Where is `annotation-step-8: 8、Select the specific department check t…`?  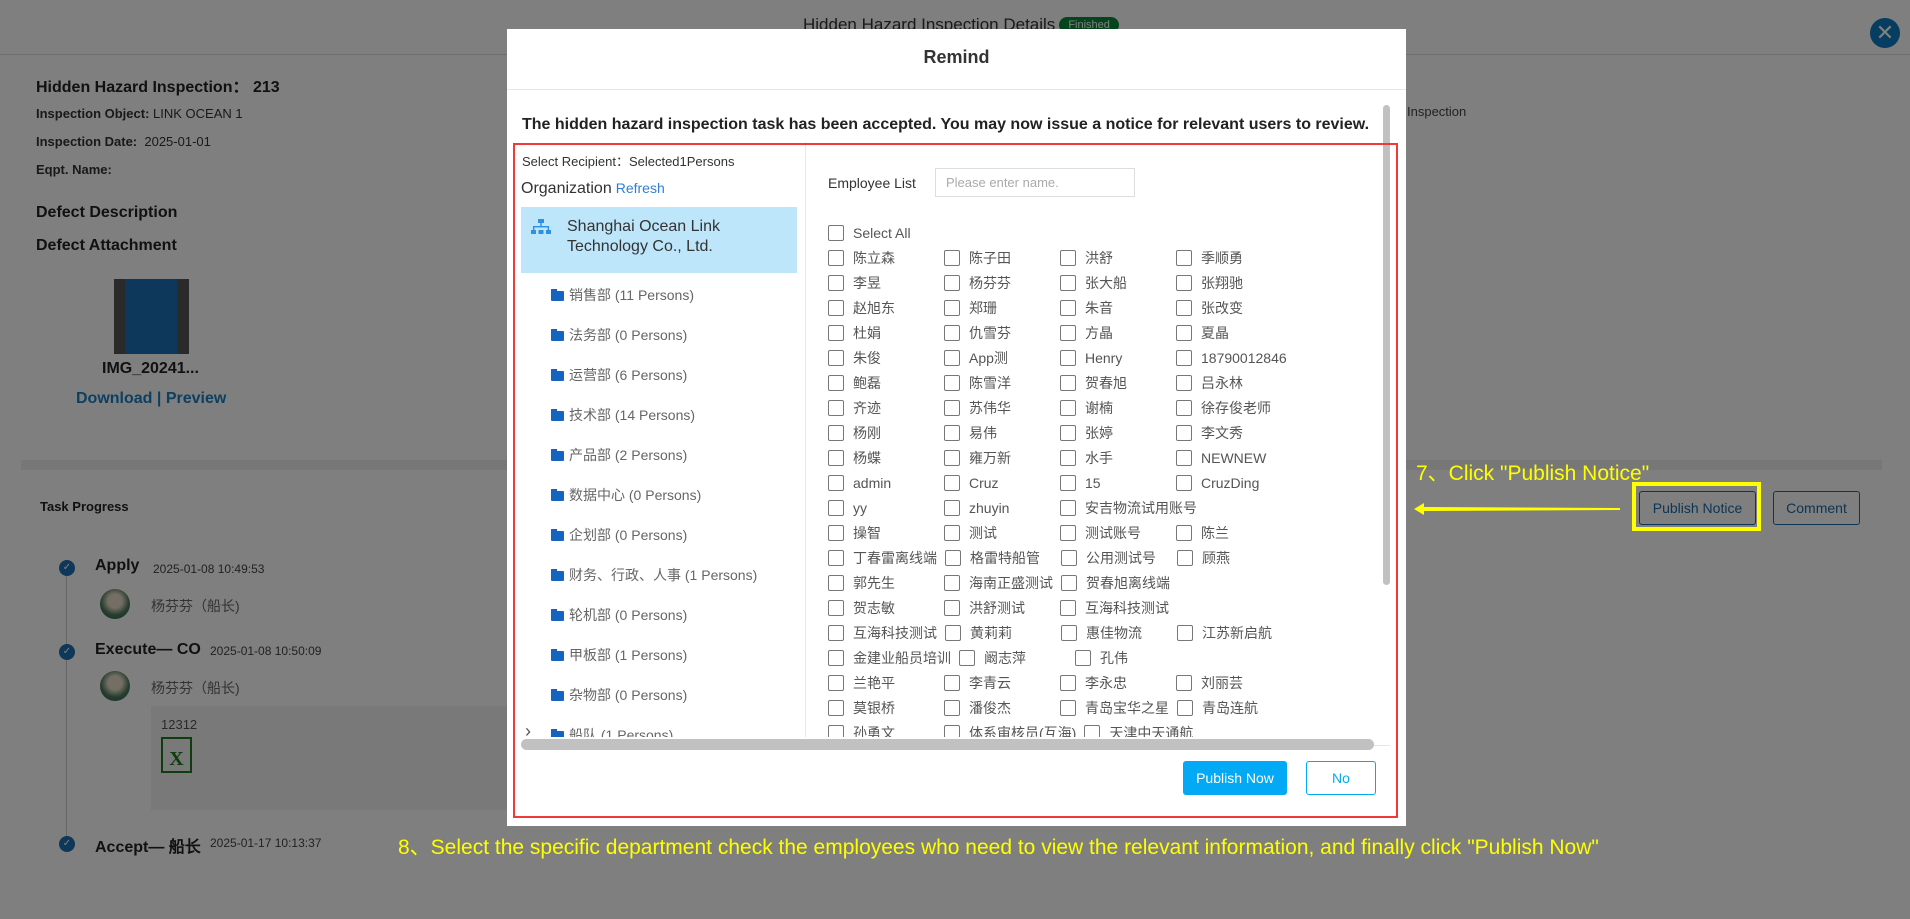
annotation-step-8: 8、Select the specific department check t… is located at coordinates (998, 847).